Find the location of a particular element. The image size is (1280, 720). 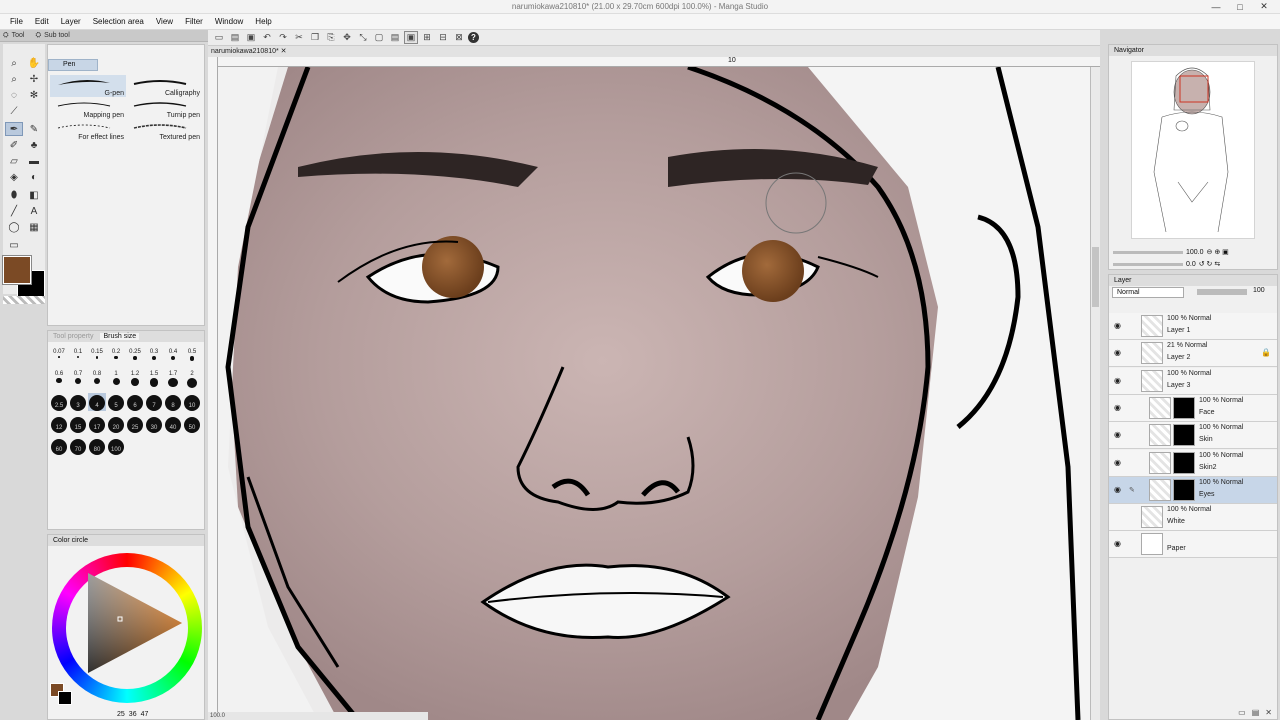

menu-view: View is located at coordinates (164, 21).